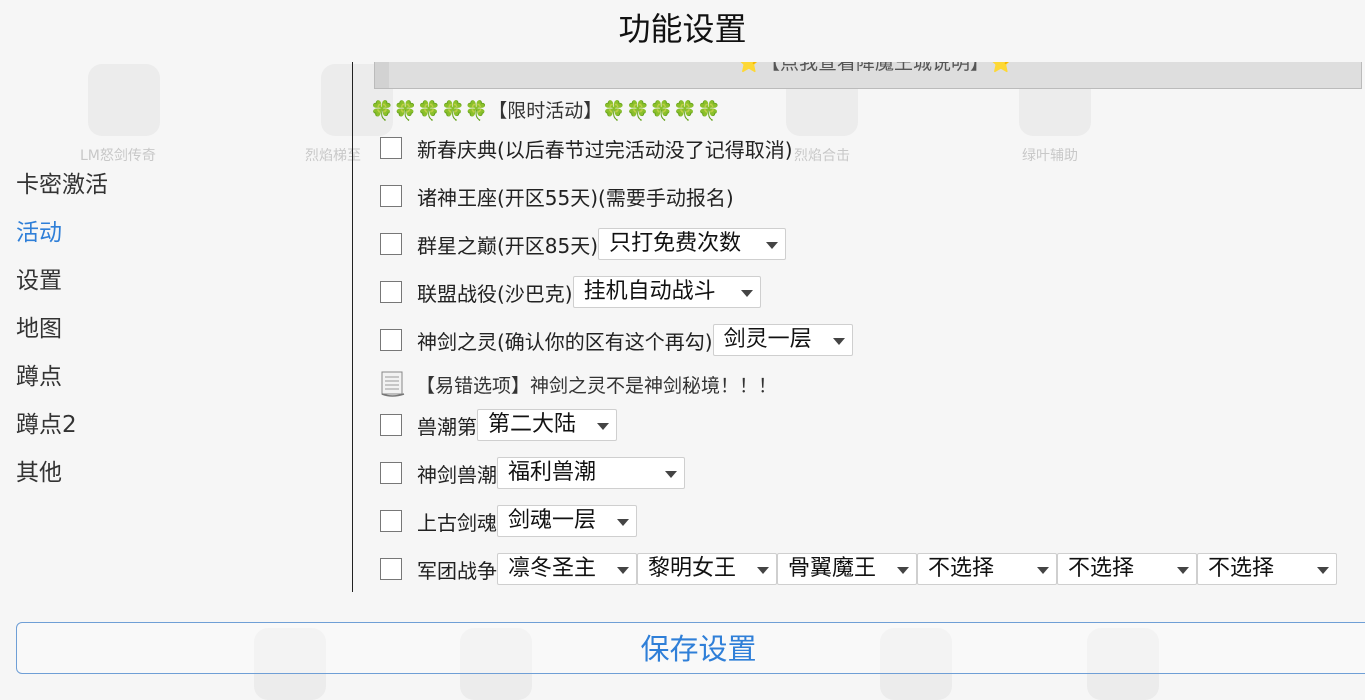  Describe the element at coordinates (692, 244) in the screenshot. I see `dropdown: 只打免费次数` at that location.